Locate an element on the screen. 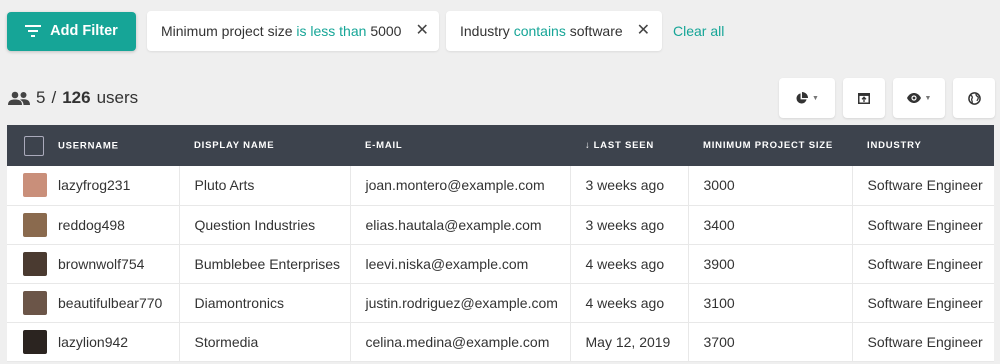 The width and height of the screenshot is (1000, 364). username-cell: beautifulbear770 is located at coordinates (93, 303).